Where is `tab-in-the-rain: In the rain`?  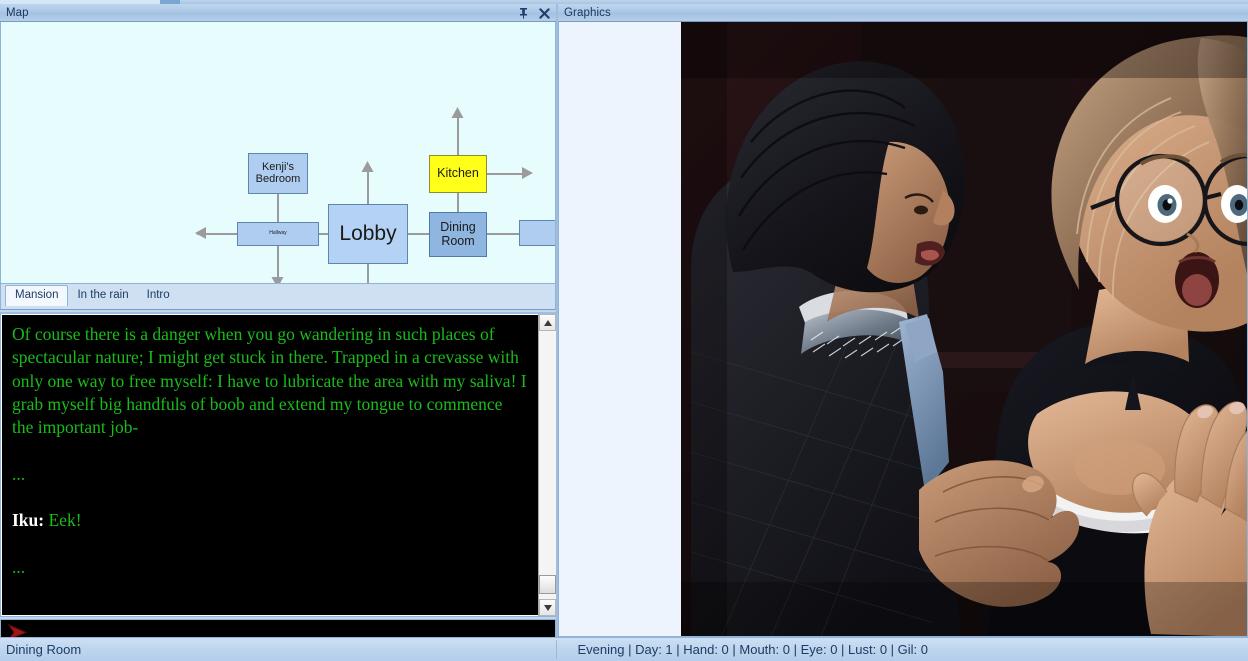
tab-in-the-rain: In the rain is located at coordinates (102, 295).